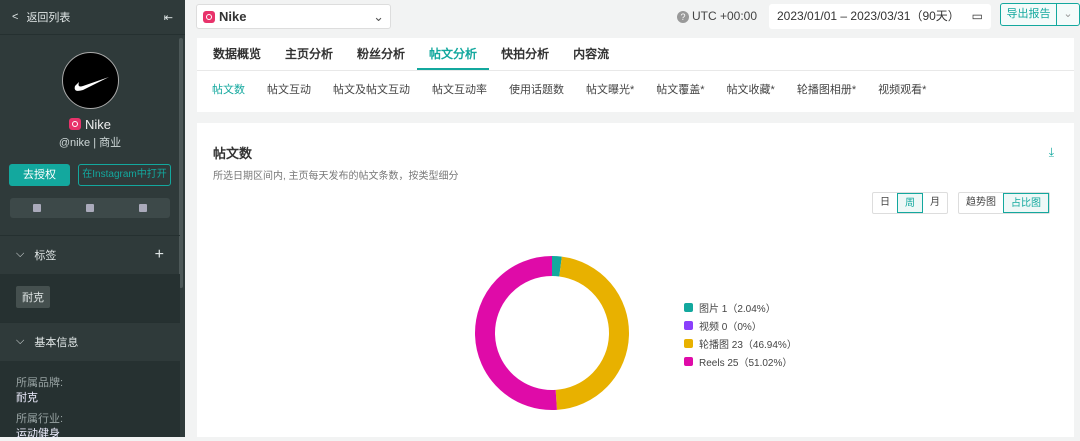 The height and width of the screenshot is (441, 1080). Describe the element at coordinates (592, 333) in the screenshot. I see `donut-slice-轮播图` at that location.